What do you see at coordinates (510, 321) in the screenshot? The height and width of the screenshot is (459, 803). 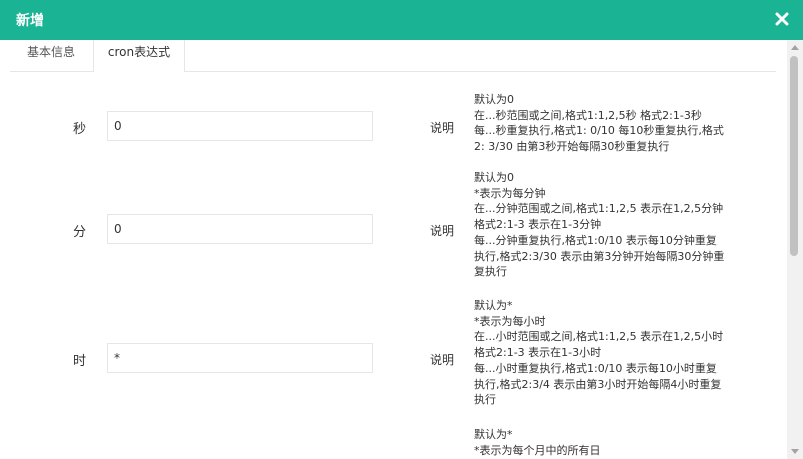 I see `desc-line: *表示为每小时` at bounding box center [510, 321].